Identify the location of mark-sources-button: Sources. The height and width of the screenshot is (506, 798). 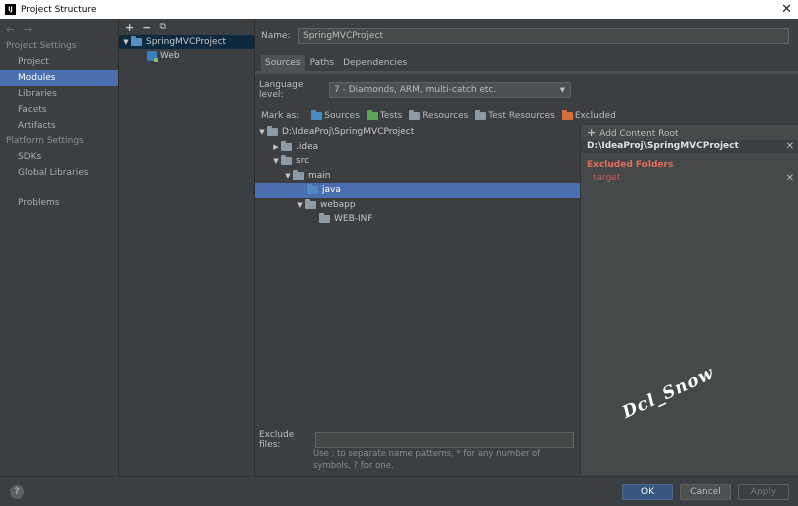
(335, 115).